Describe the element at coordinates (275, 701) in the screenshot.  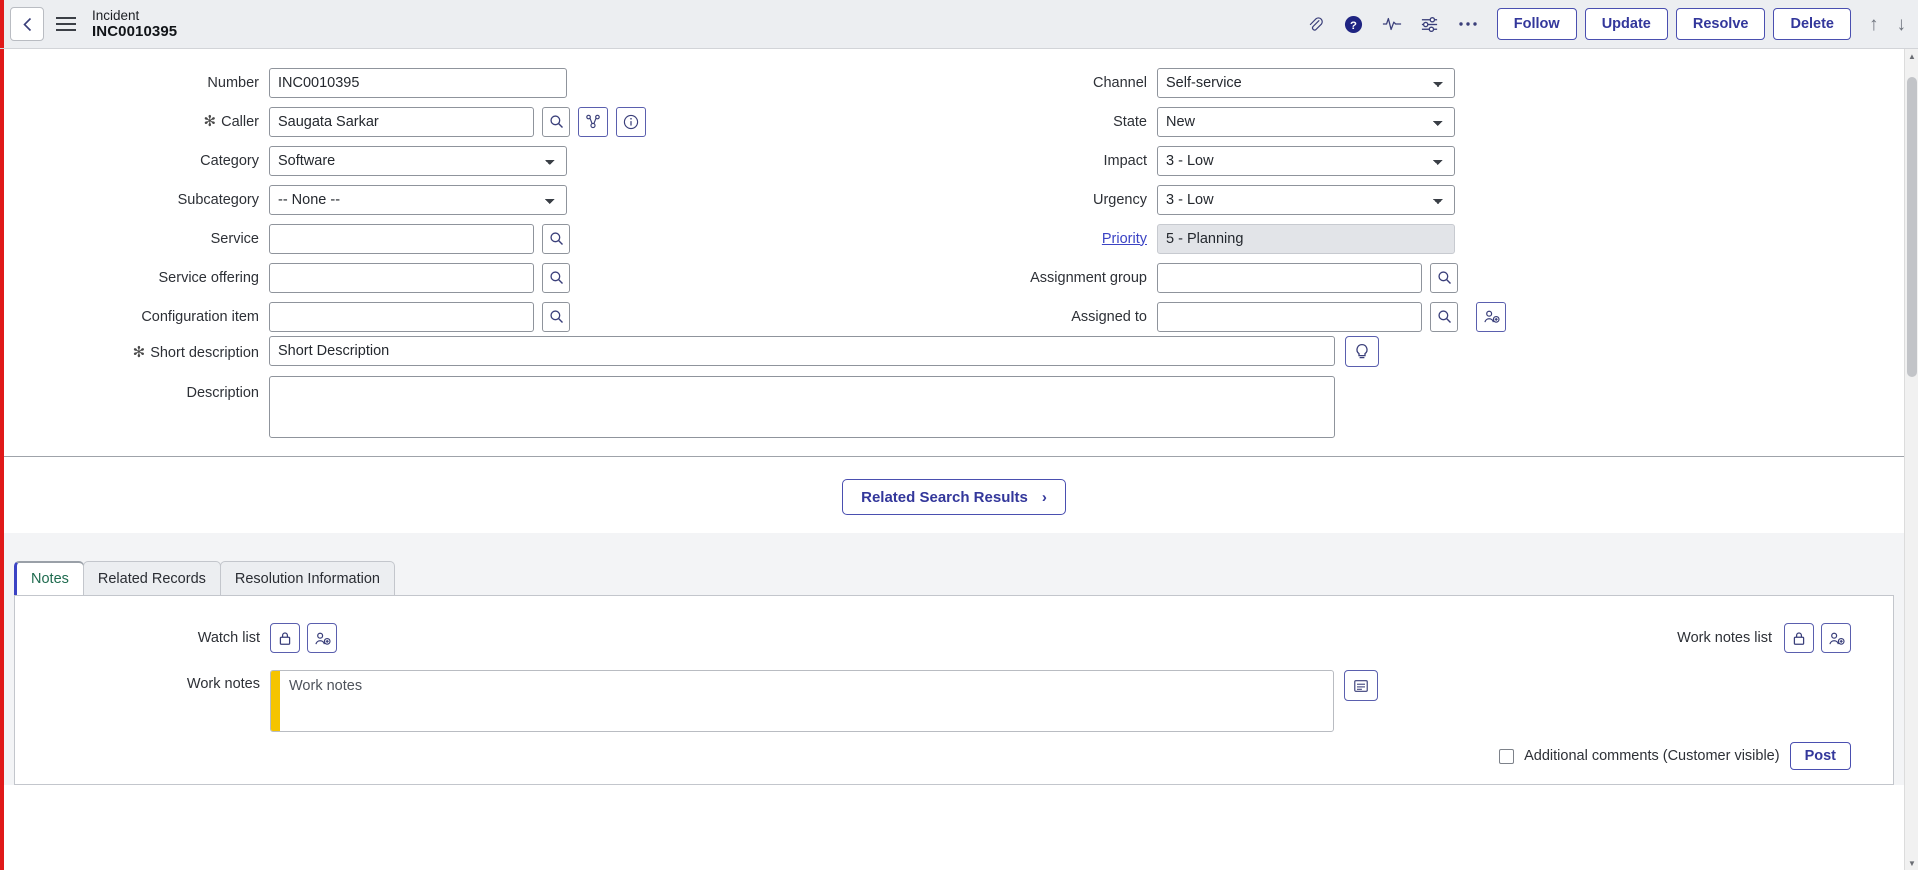
I see `work-notes-accent-bar` at that location.